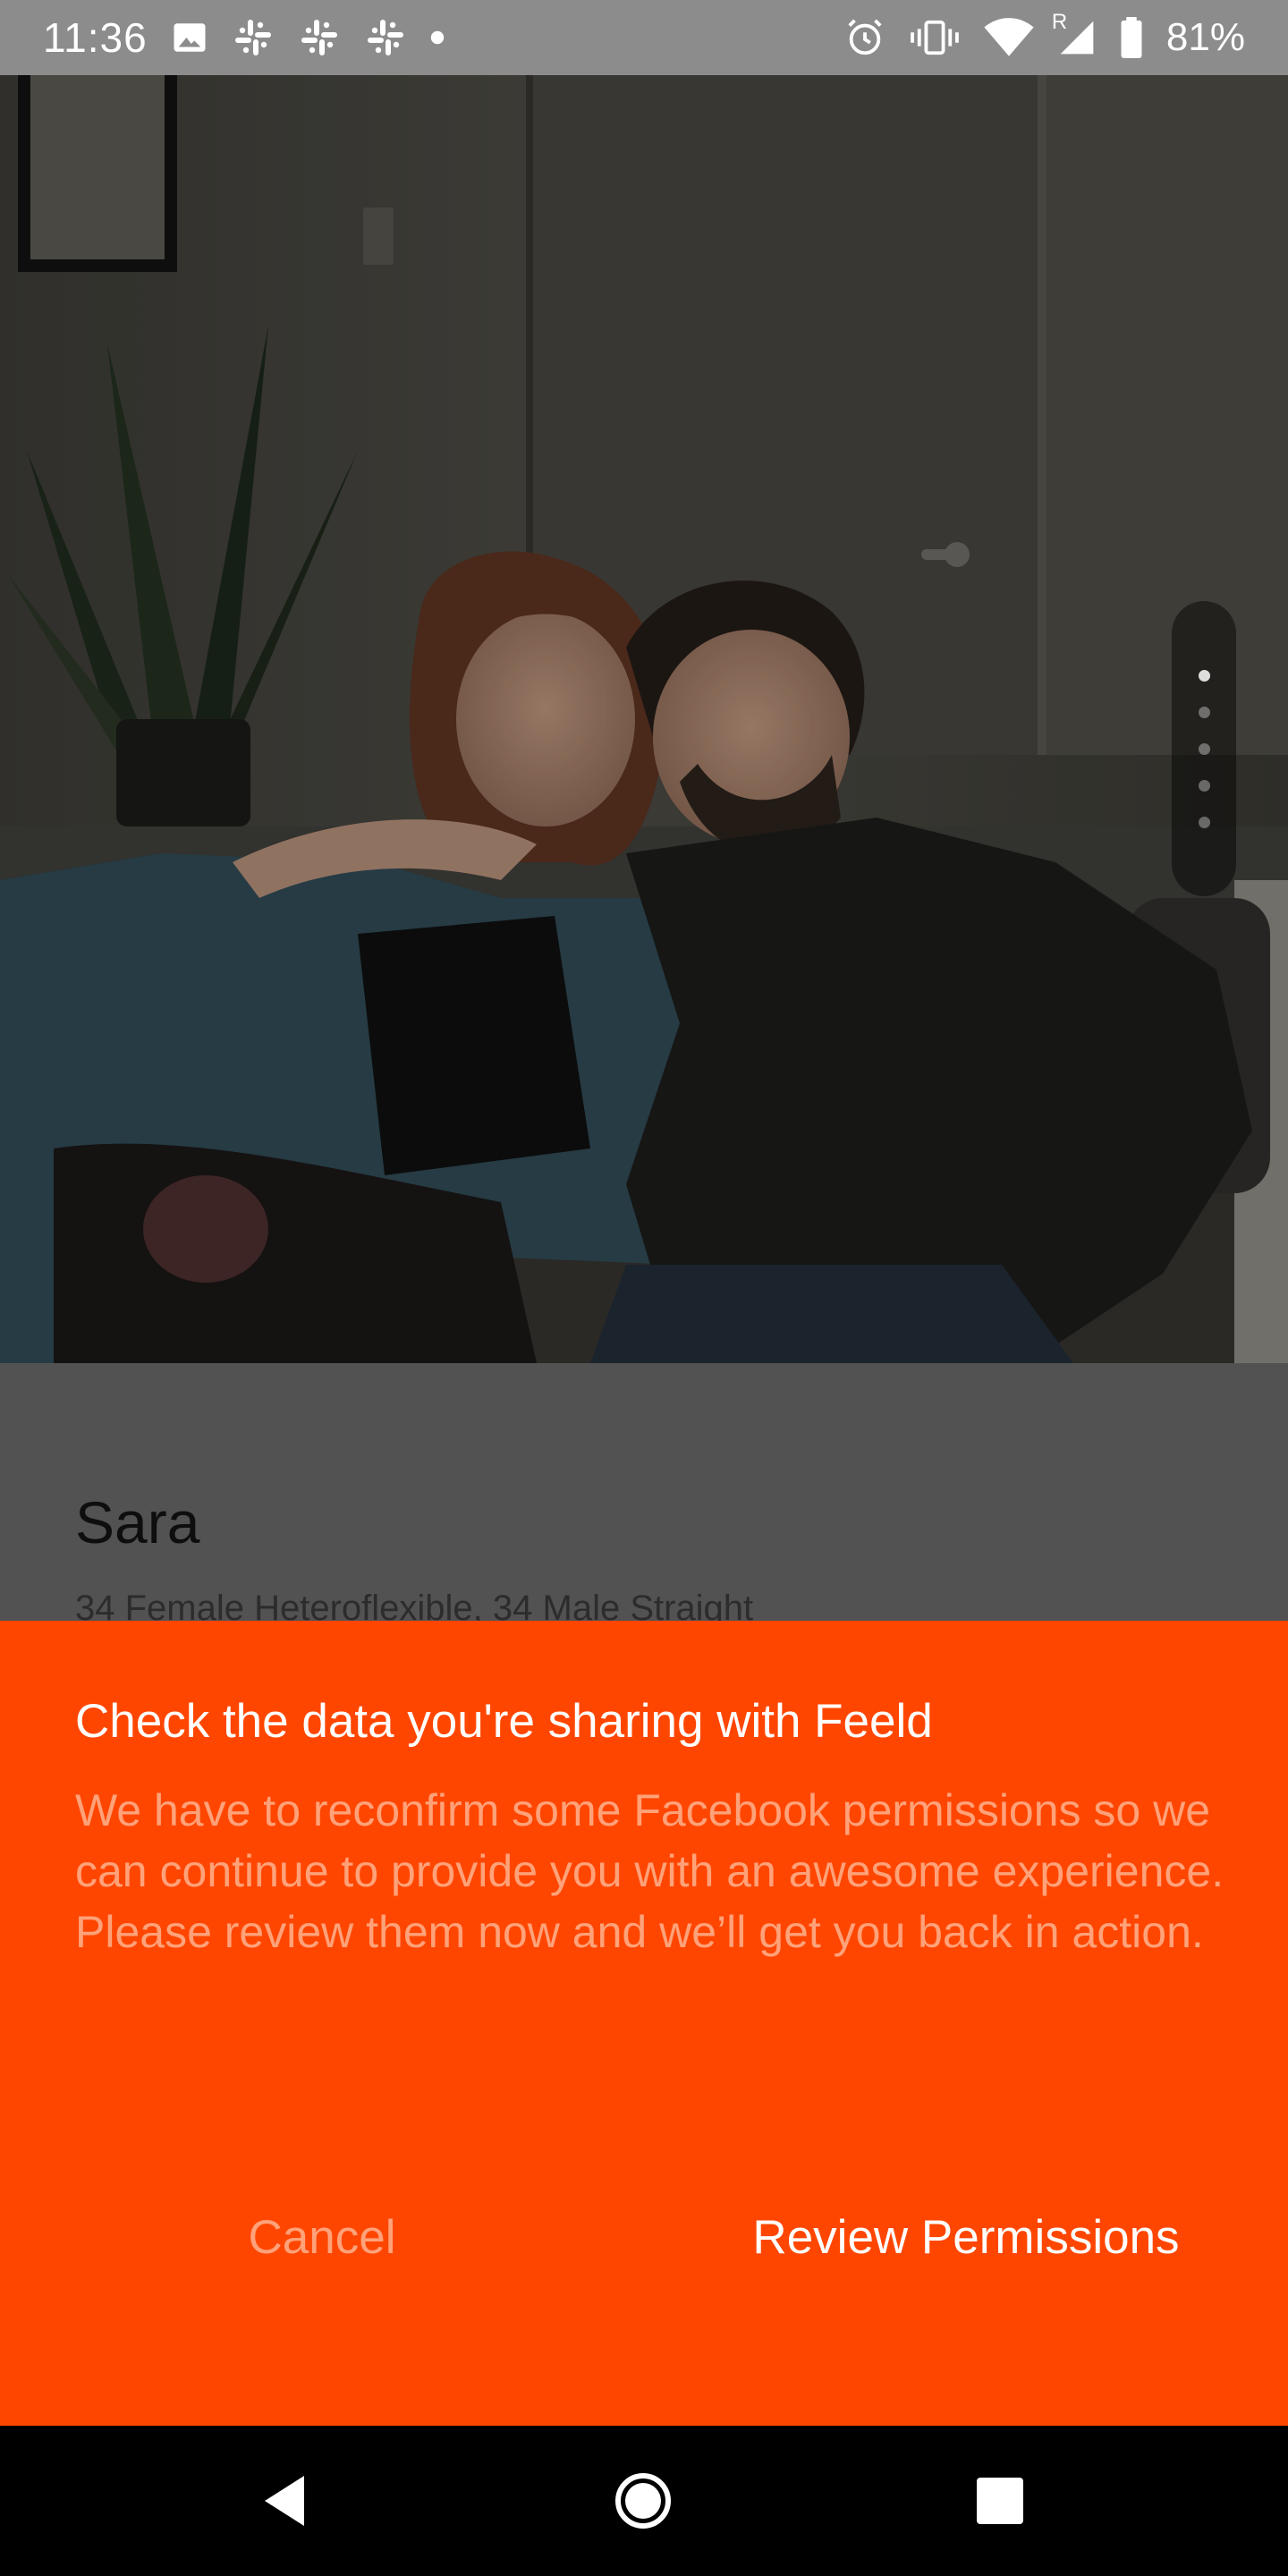 The width and height of the screenshot is (1288, 2576). Describe the element at coordinates (1044, 35) in the screenshot. I see `status-bar-right: R 81%` at that location.